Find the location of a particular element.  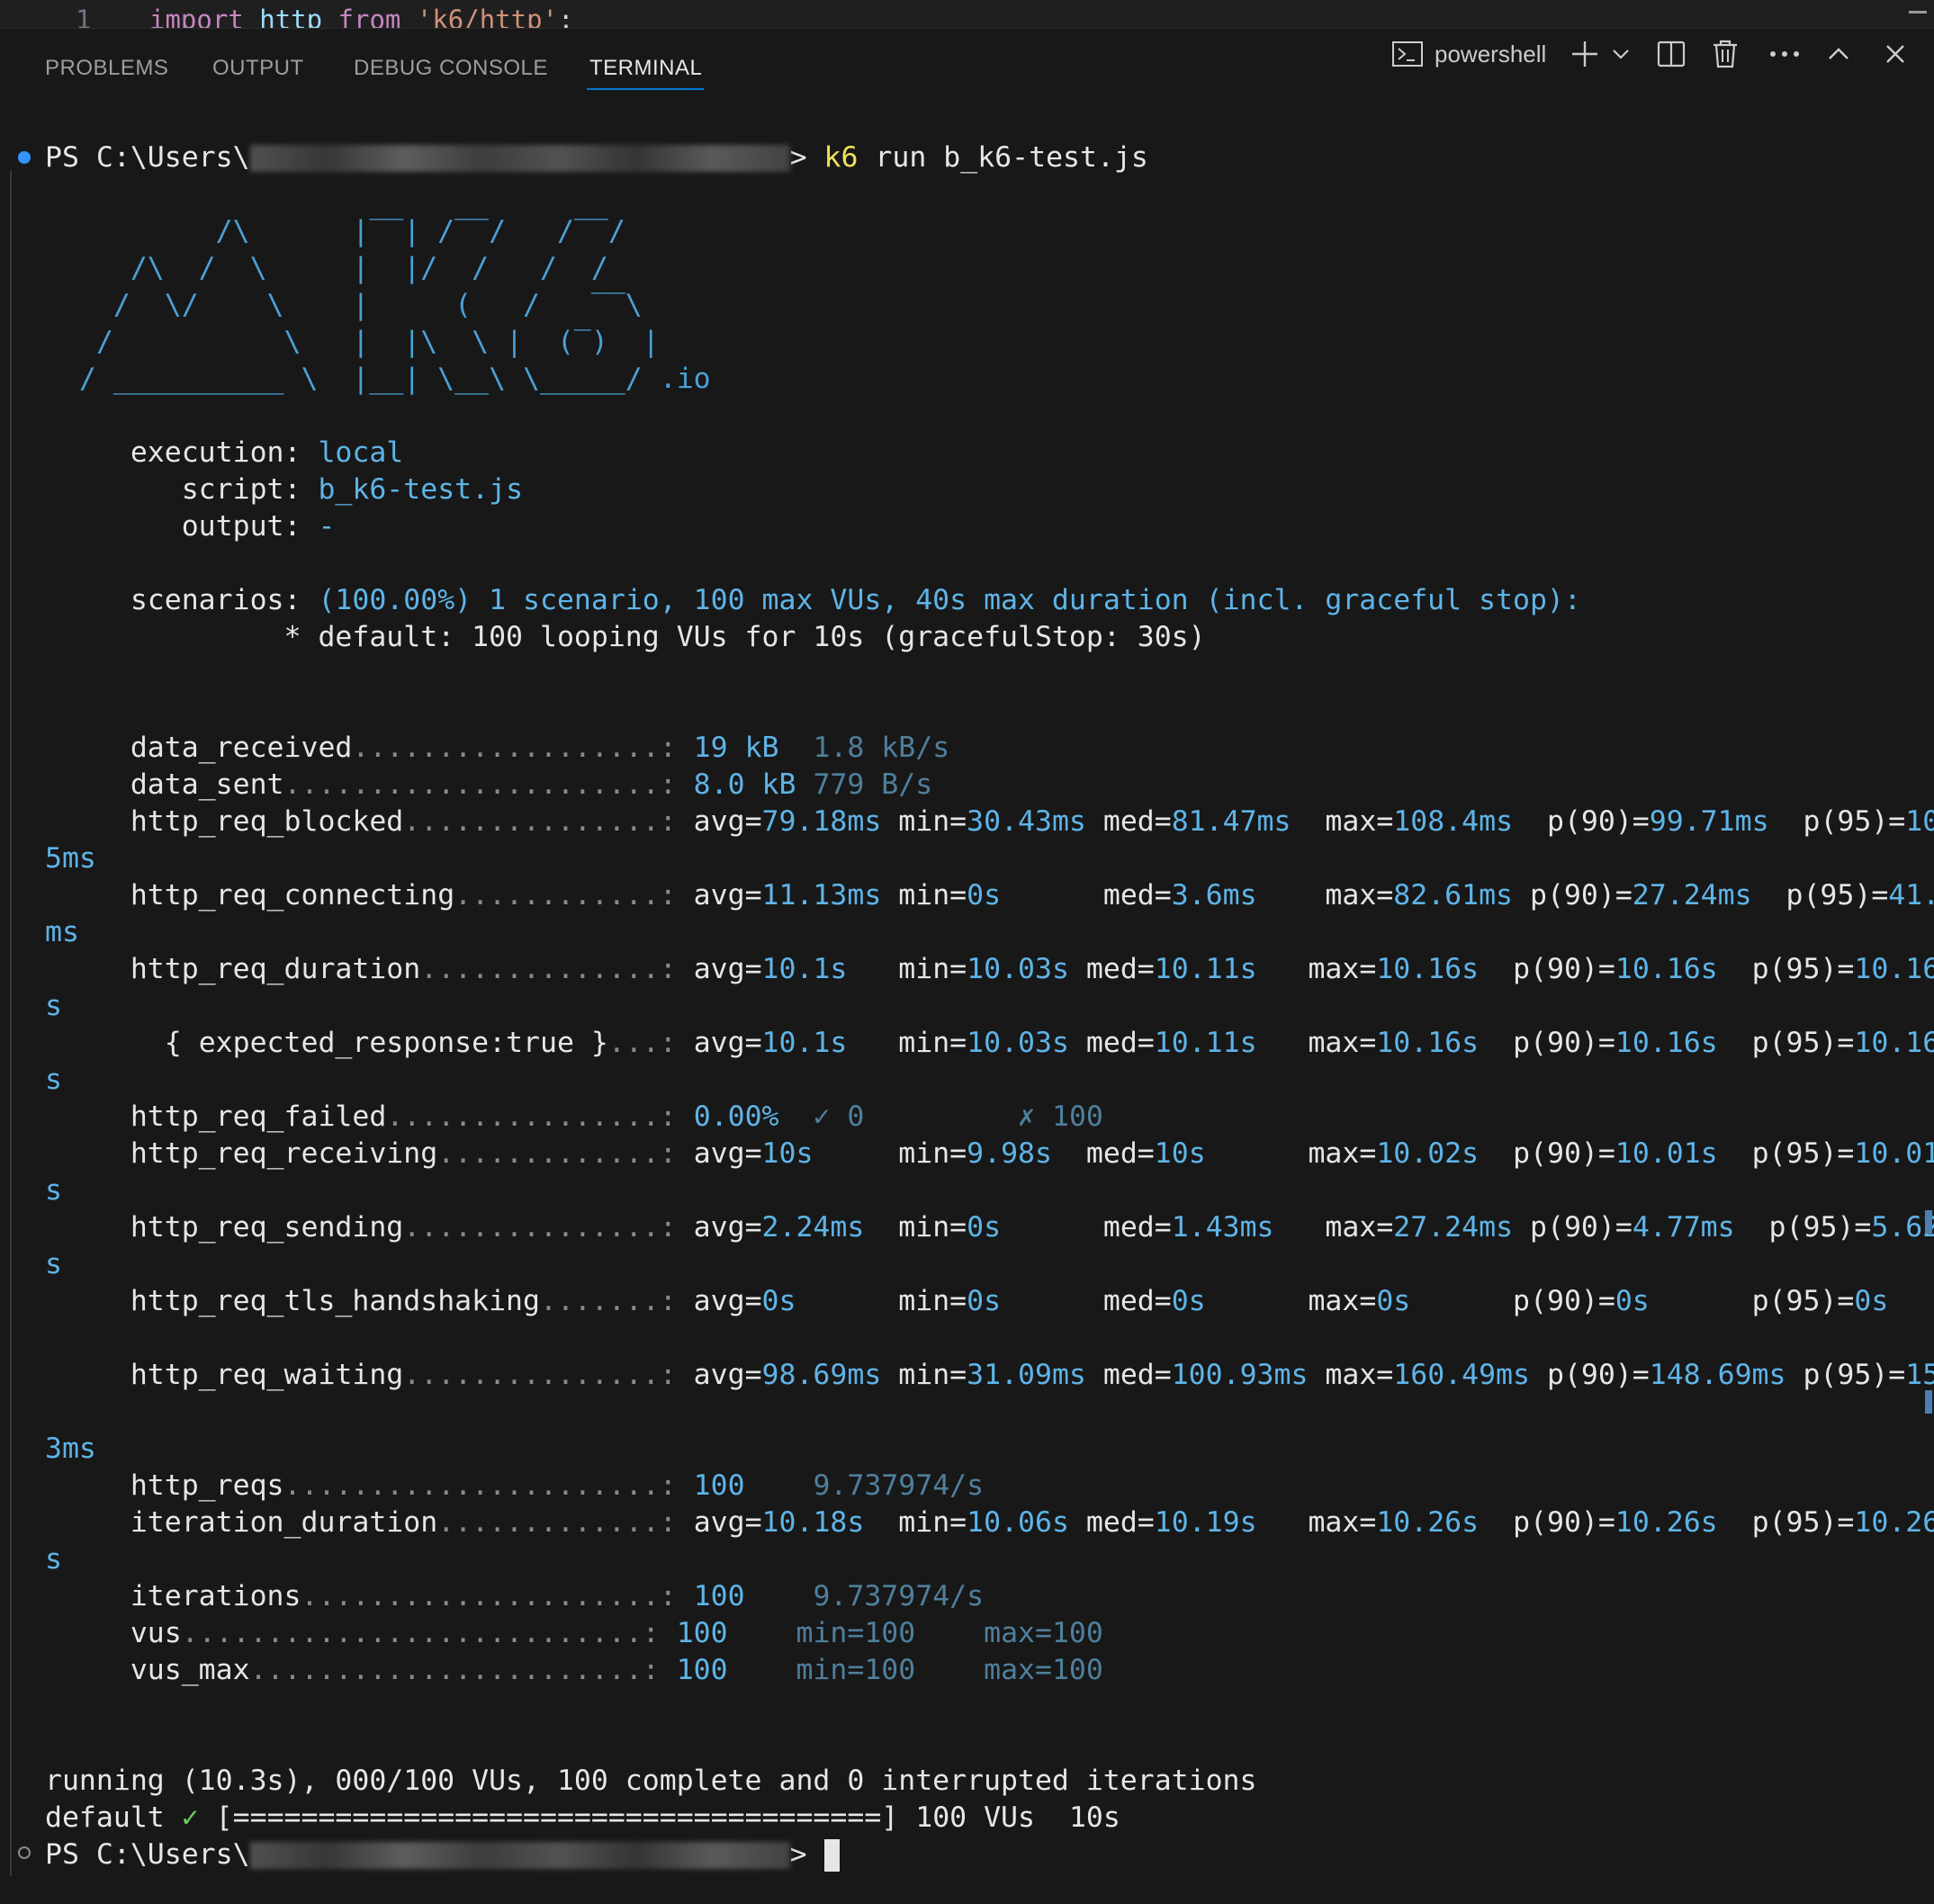

chevron-up-icon is located at coordinates (1838, 54).